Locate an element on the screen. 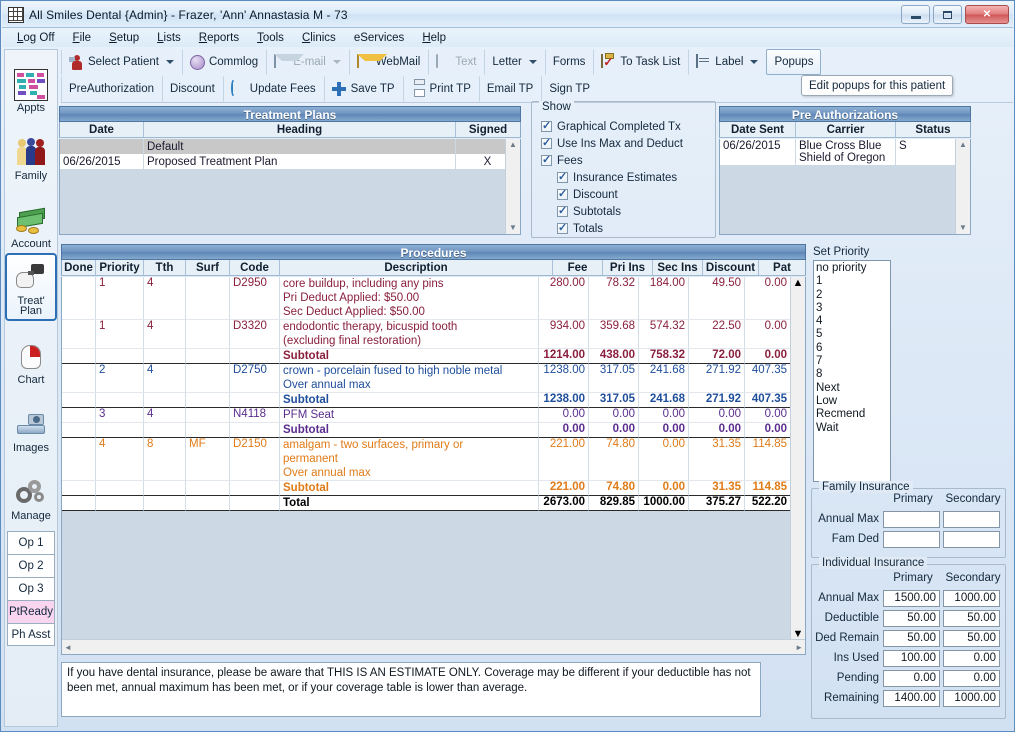  insurance-primary-value: 1500.00 is located at coordinates (911, 598).